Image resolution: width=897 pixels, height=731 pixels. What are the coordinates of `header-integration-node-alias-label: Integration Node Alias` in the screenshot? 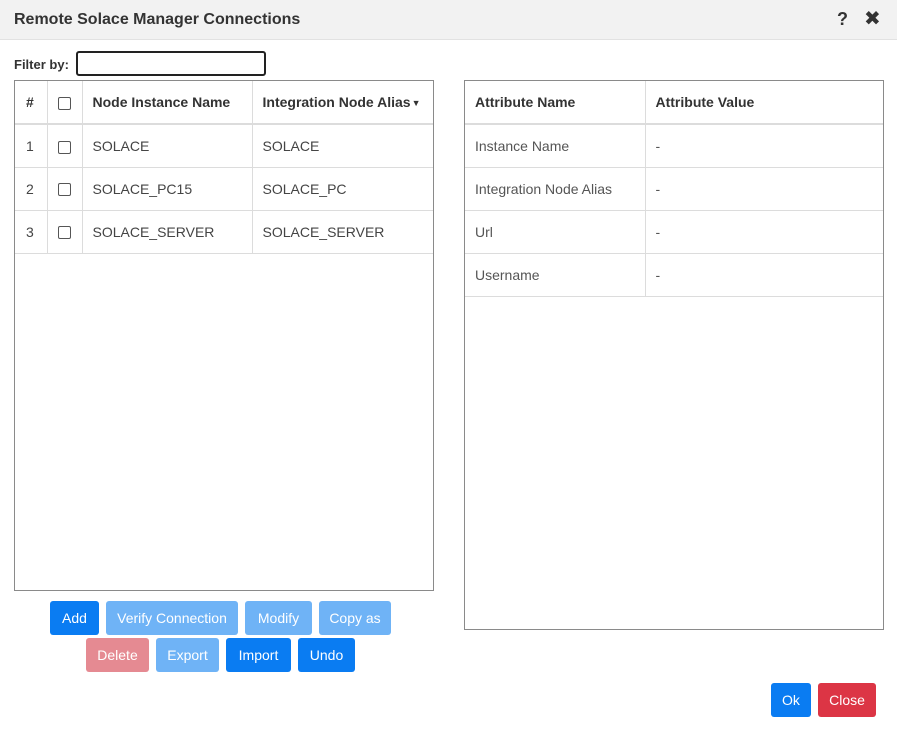 It's located at (336, 102).